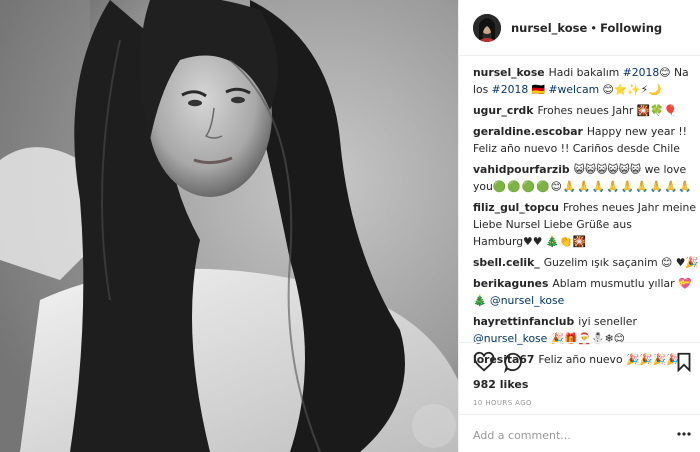 This screenshot has width=700, height=452. Describe the element at coordinates (631, 28) in the screenshot. I see `following-button: Following` at that location.